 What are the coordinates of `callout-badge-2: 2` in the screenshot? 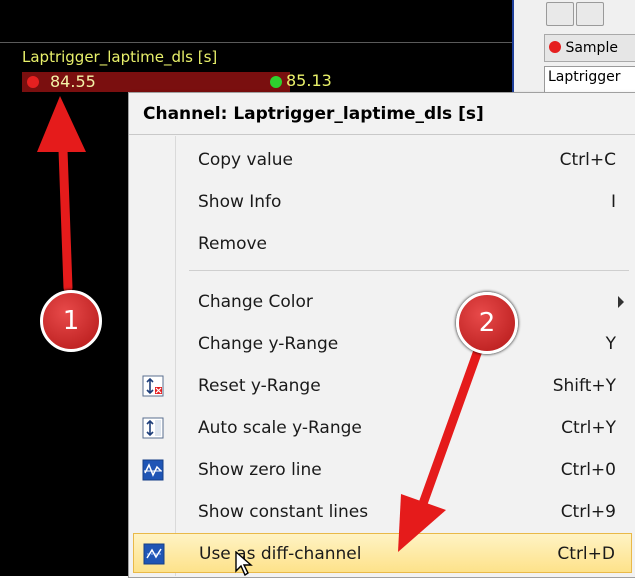 It's located at (487, 323).